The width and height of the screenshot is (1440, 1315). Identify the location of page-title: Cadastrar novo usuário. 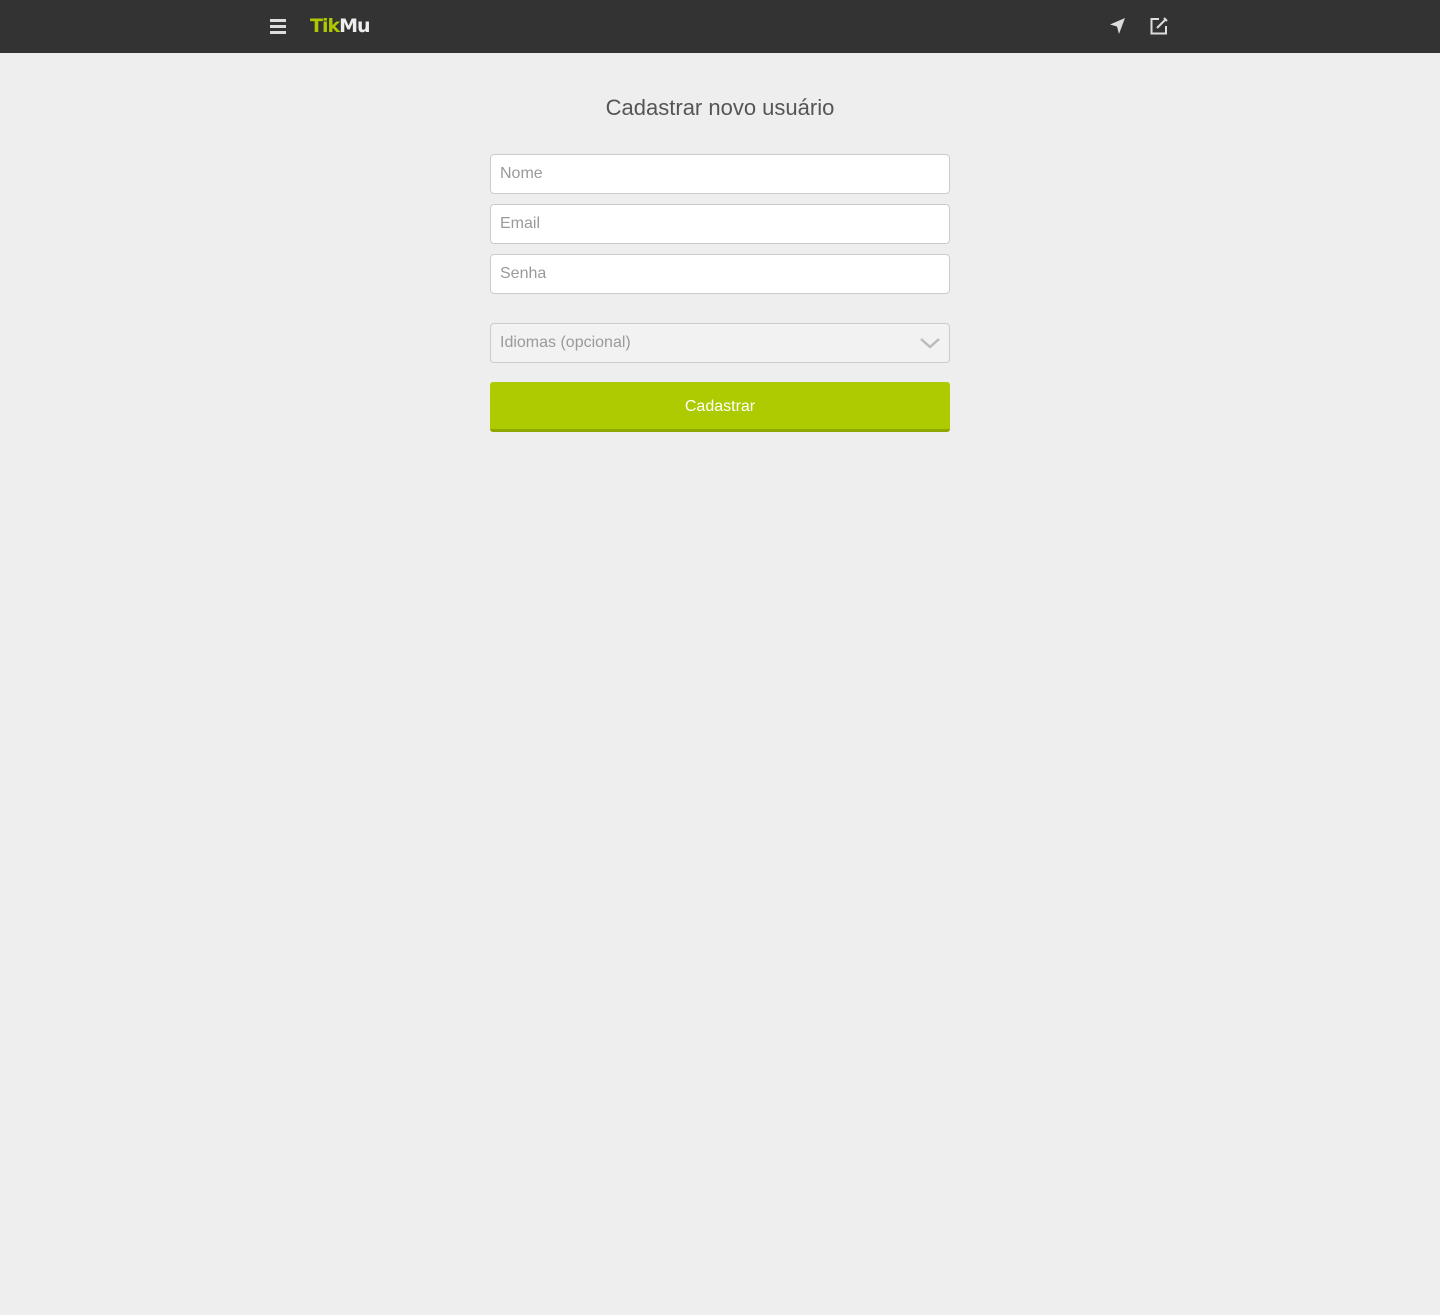
(720, 107).